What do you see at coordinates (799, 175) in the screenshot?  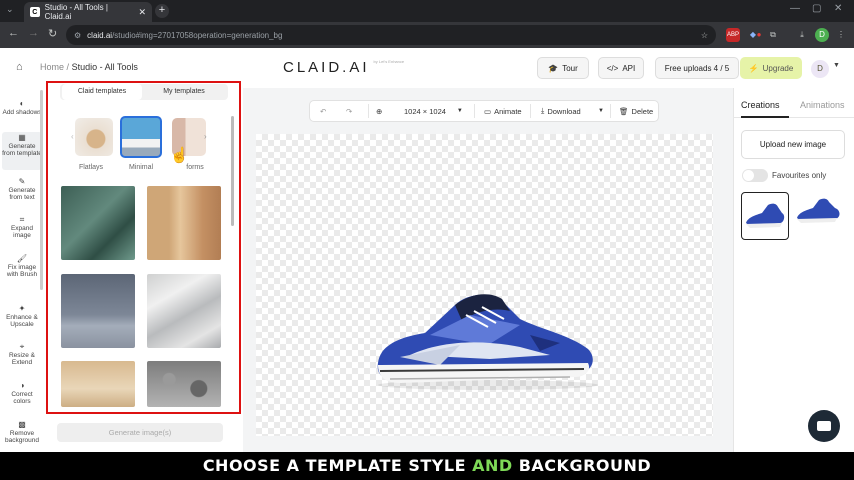 I see `favourites-label: Favourites only` at bounding box center [799, 175].